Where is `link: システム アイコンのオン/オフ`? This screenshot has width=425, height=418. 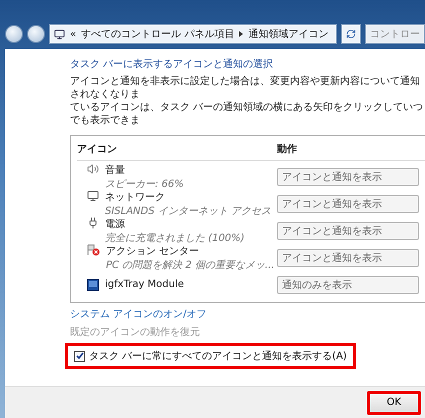
link: システム アイコンのオン/オフ is located at coordinates (138, 314).